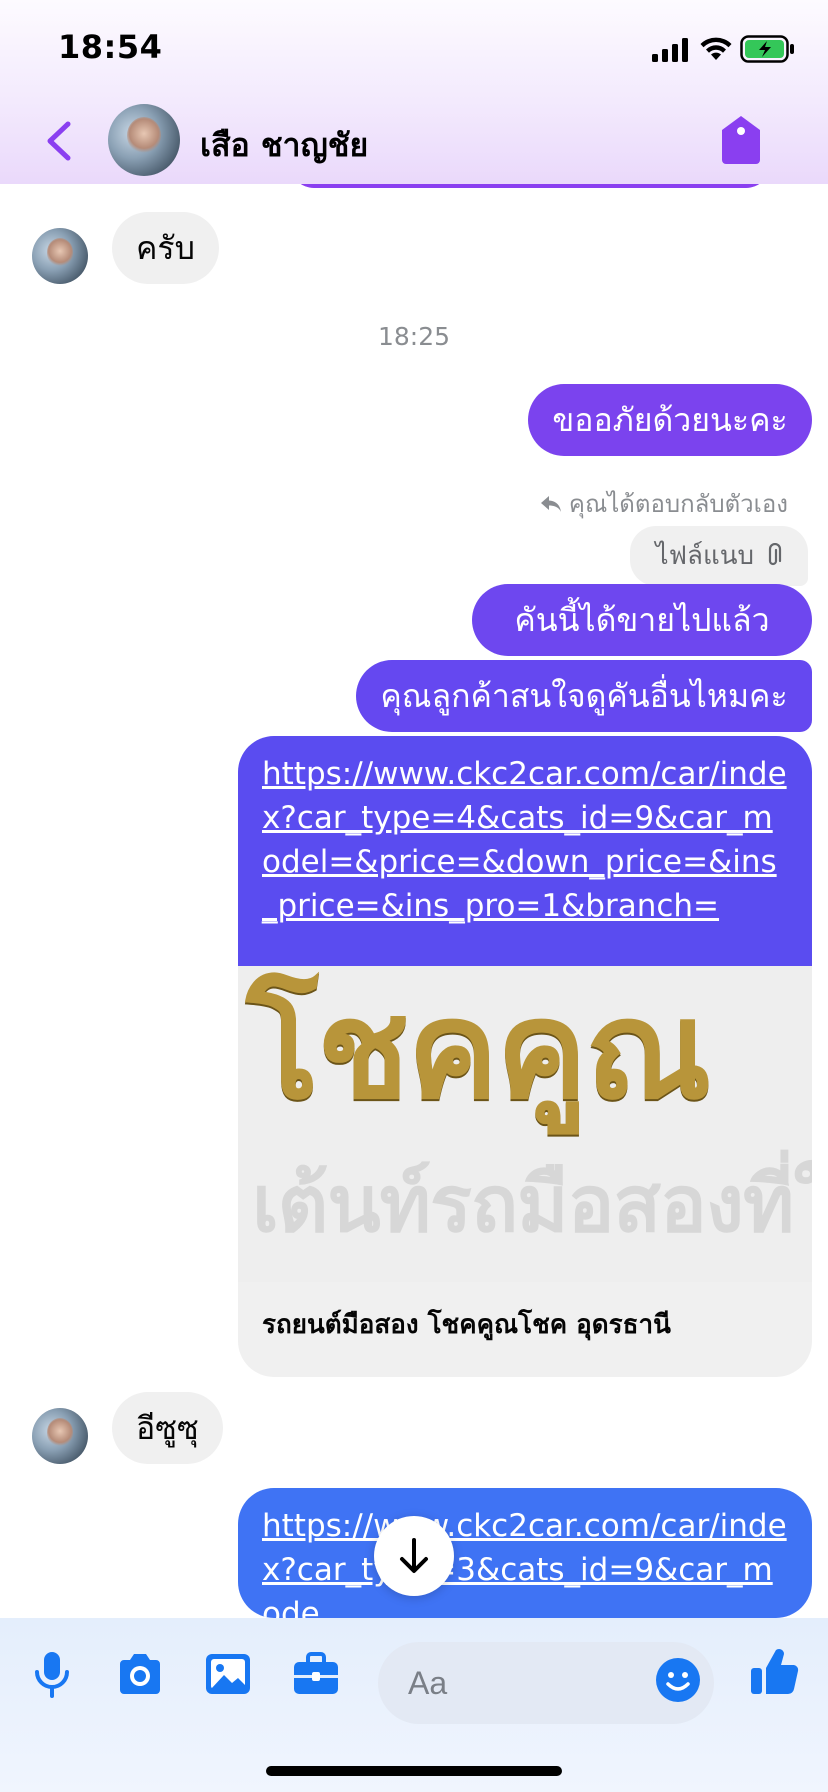 Image resolution: width=828 pixels, height=1792 pixels. What do you see at coordinates (716, 48) in the screenshot?
I see `wifi-icon` at bounding box center [716, 48].